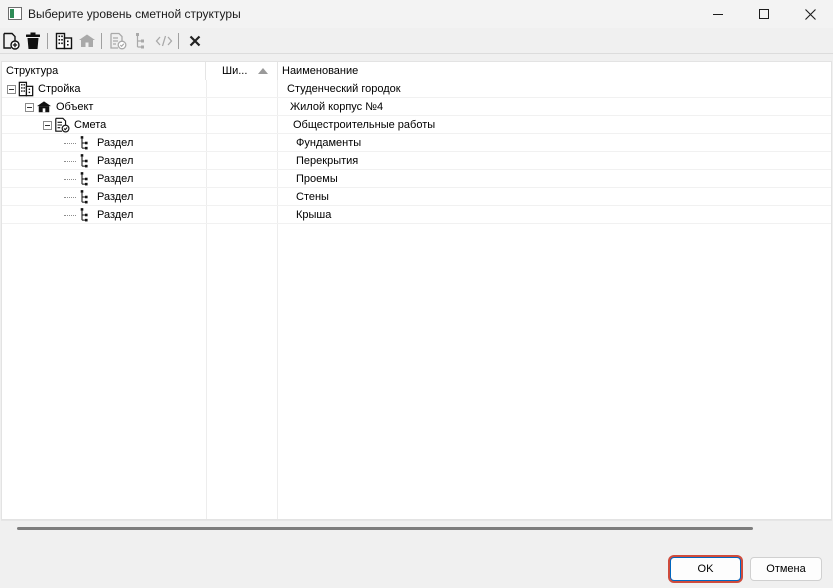  What do you see at coordinates (416, 197) in the screenshot?
I see `table-row: Раздел Стены` at bounding box center [416, 197].